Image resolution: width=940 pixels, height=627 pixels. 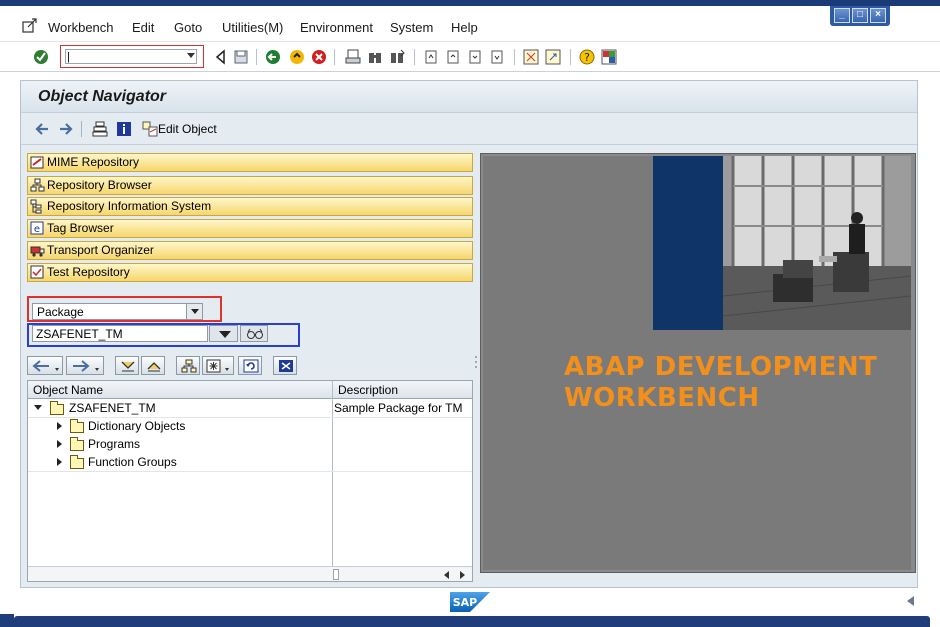 What do you see at coordinates (531, 57) in the screenshot?
I see `create-session-icon` at bounding box center [531, 57].